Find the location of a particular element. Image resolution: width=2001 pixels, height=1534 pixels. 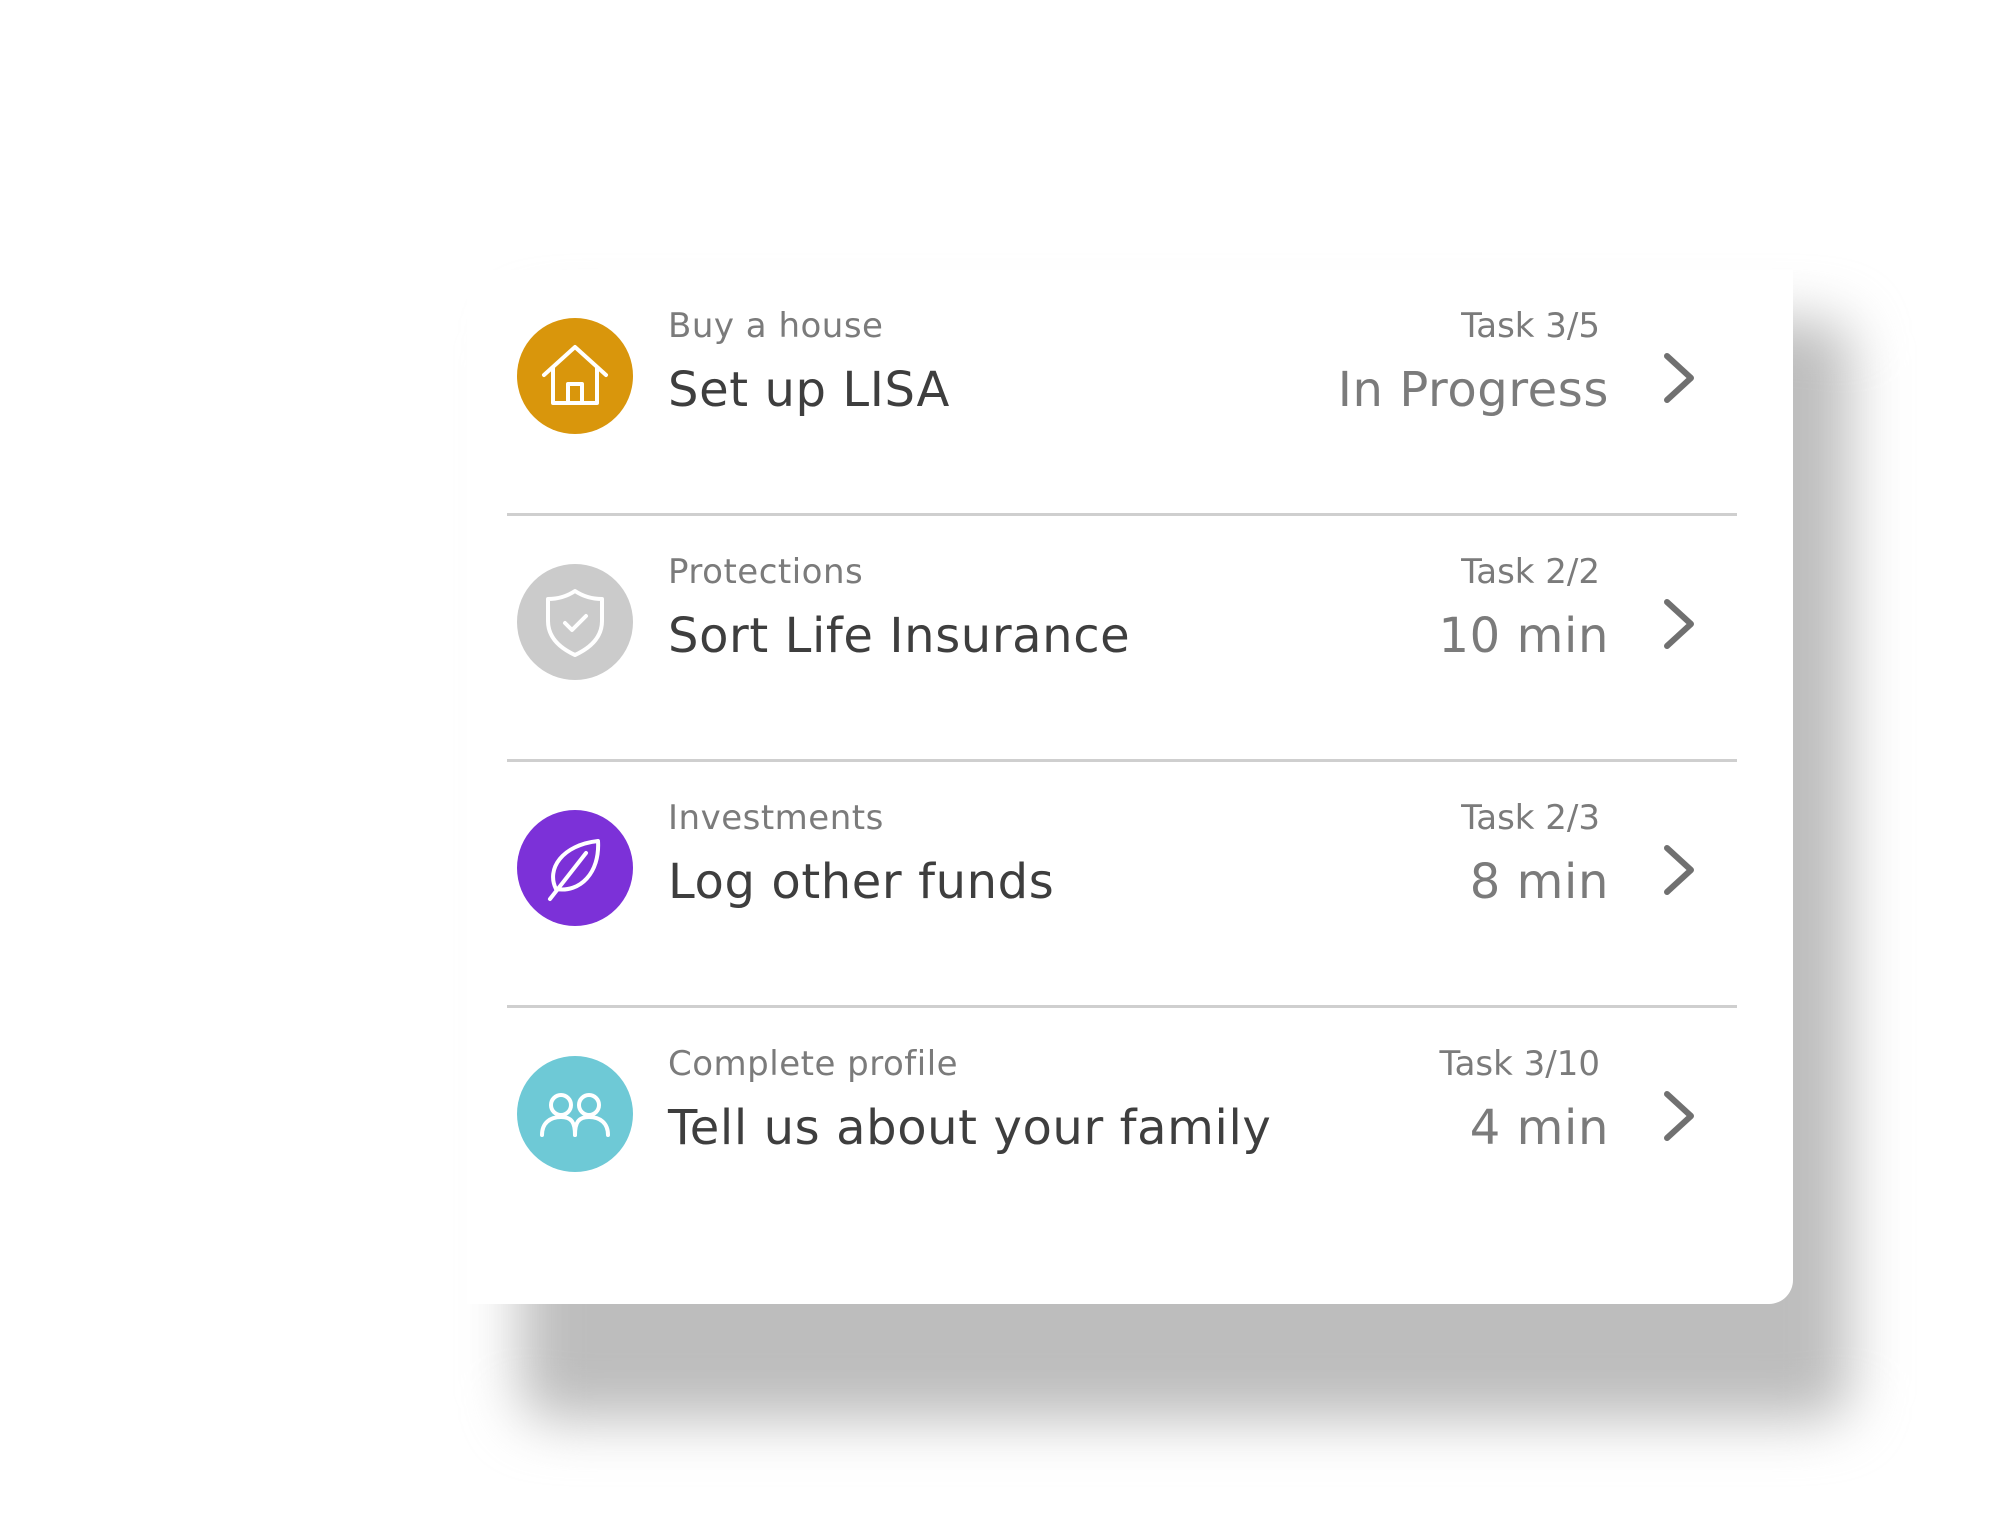

task-status: In Progress is located at coordinates (1473, 390).